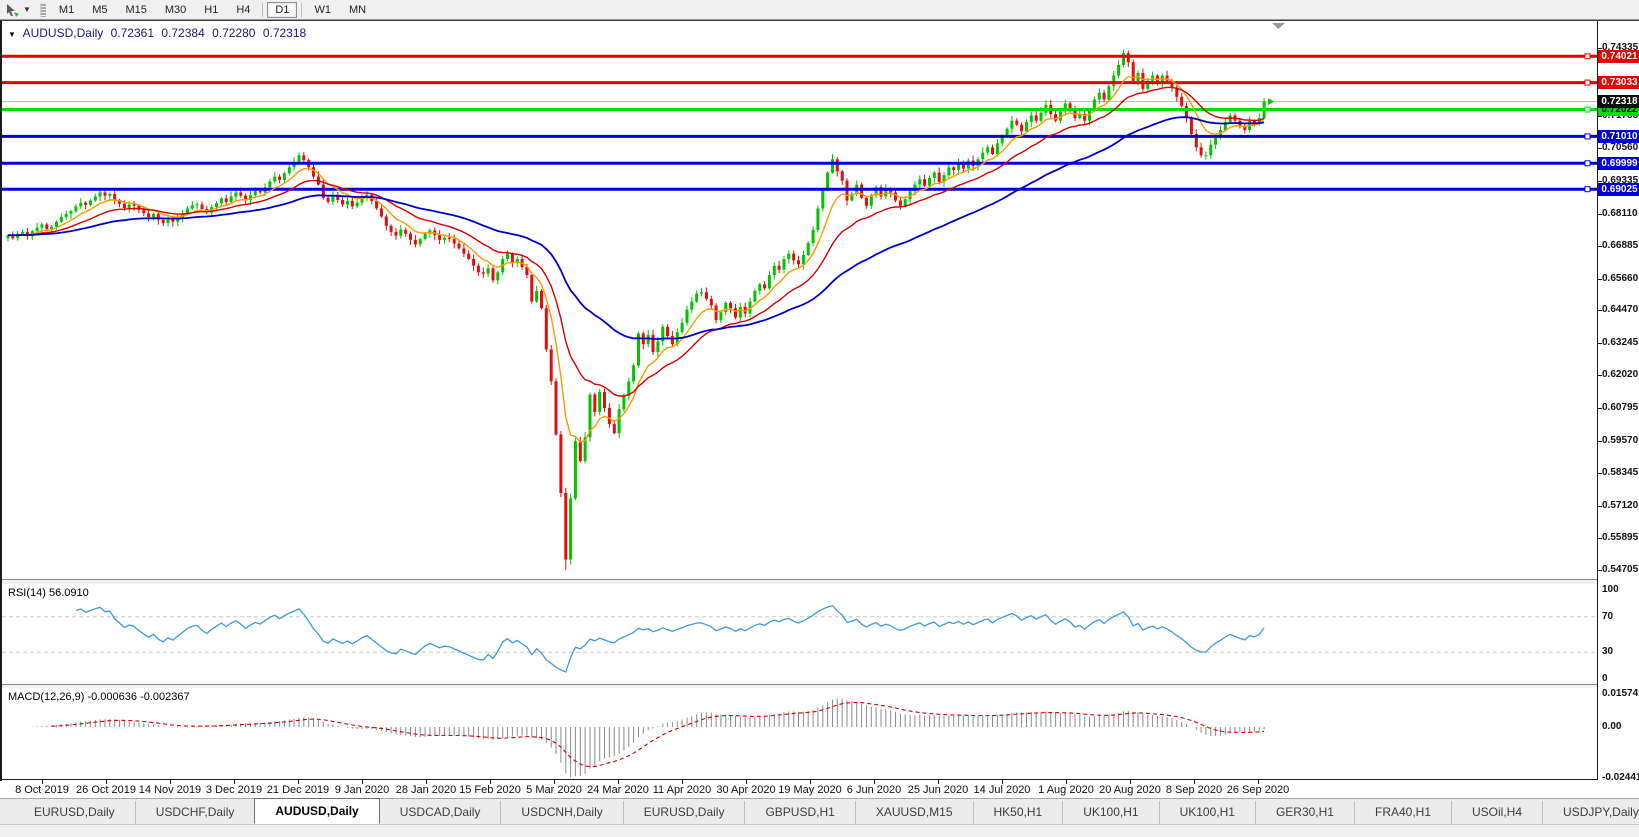 This screenshot has height=837, width=1639. Describe the element at coordinates (1620, 310) in the screenshot. I see `price-tick-label: 0.64470` at that location.